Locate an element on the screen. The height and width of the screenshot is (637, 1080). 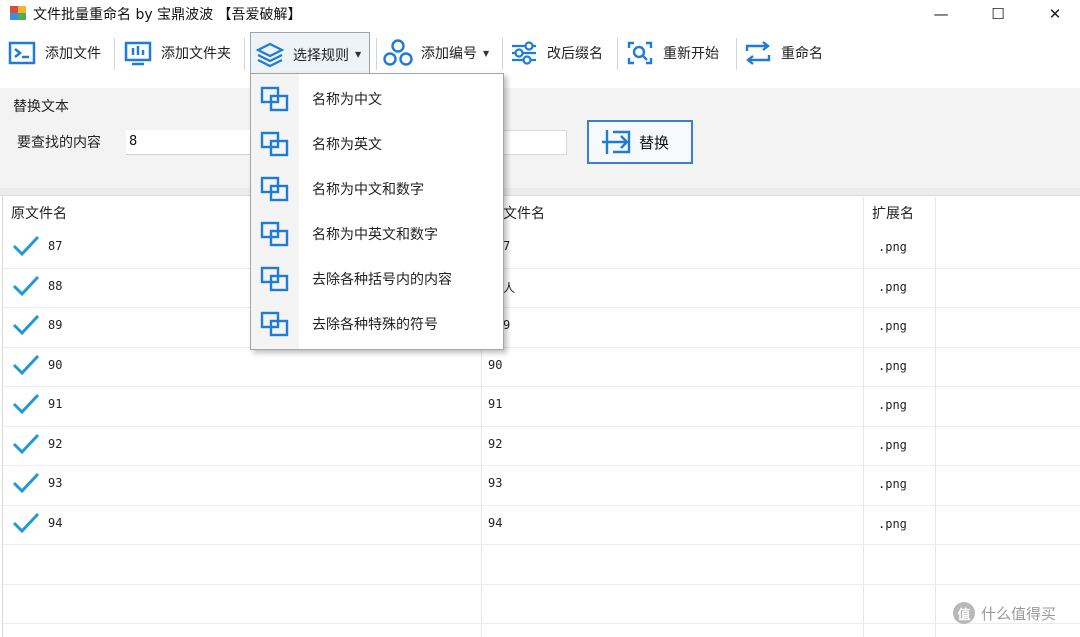
menu-item: 名称为中文 is located at coordinates (377, 98).